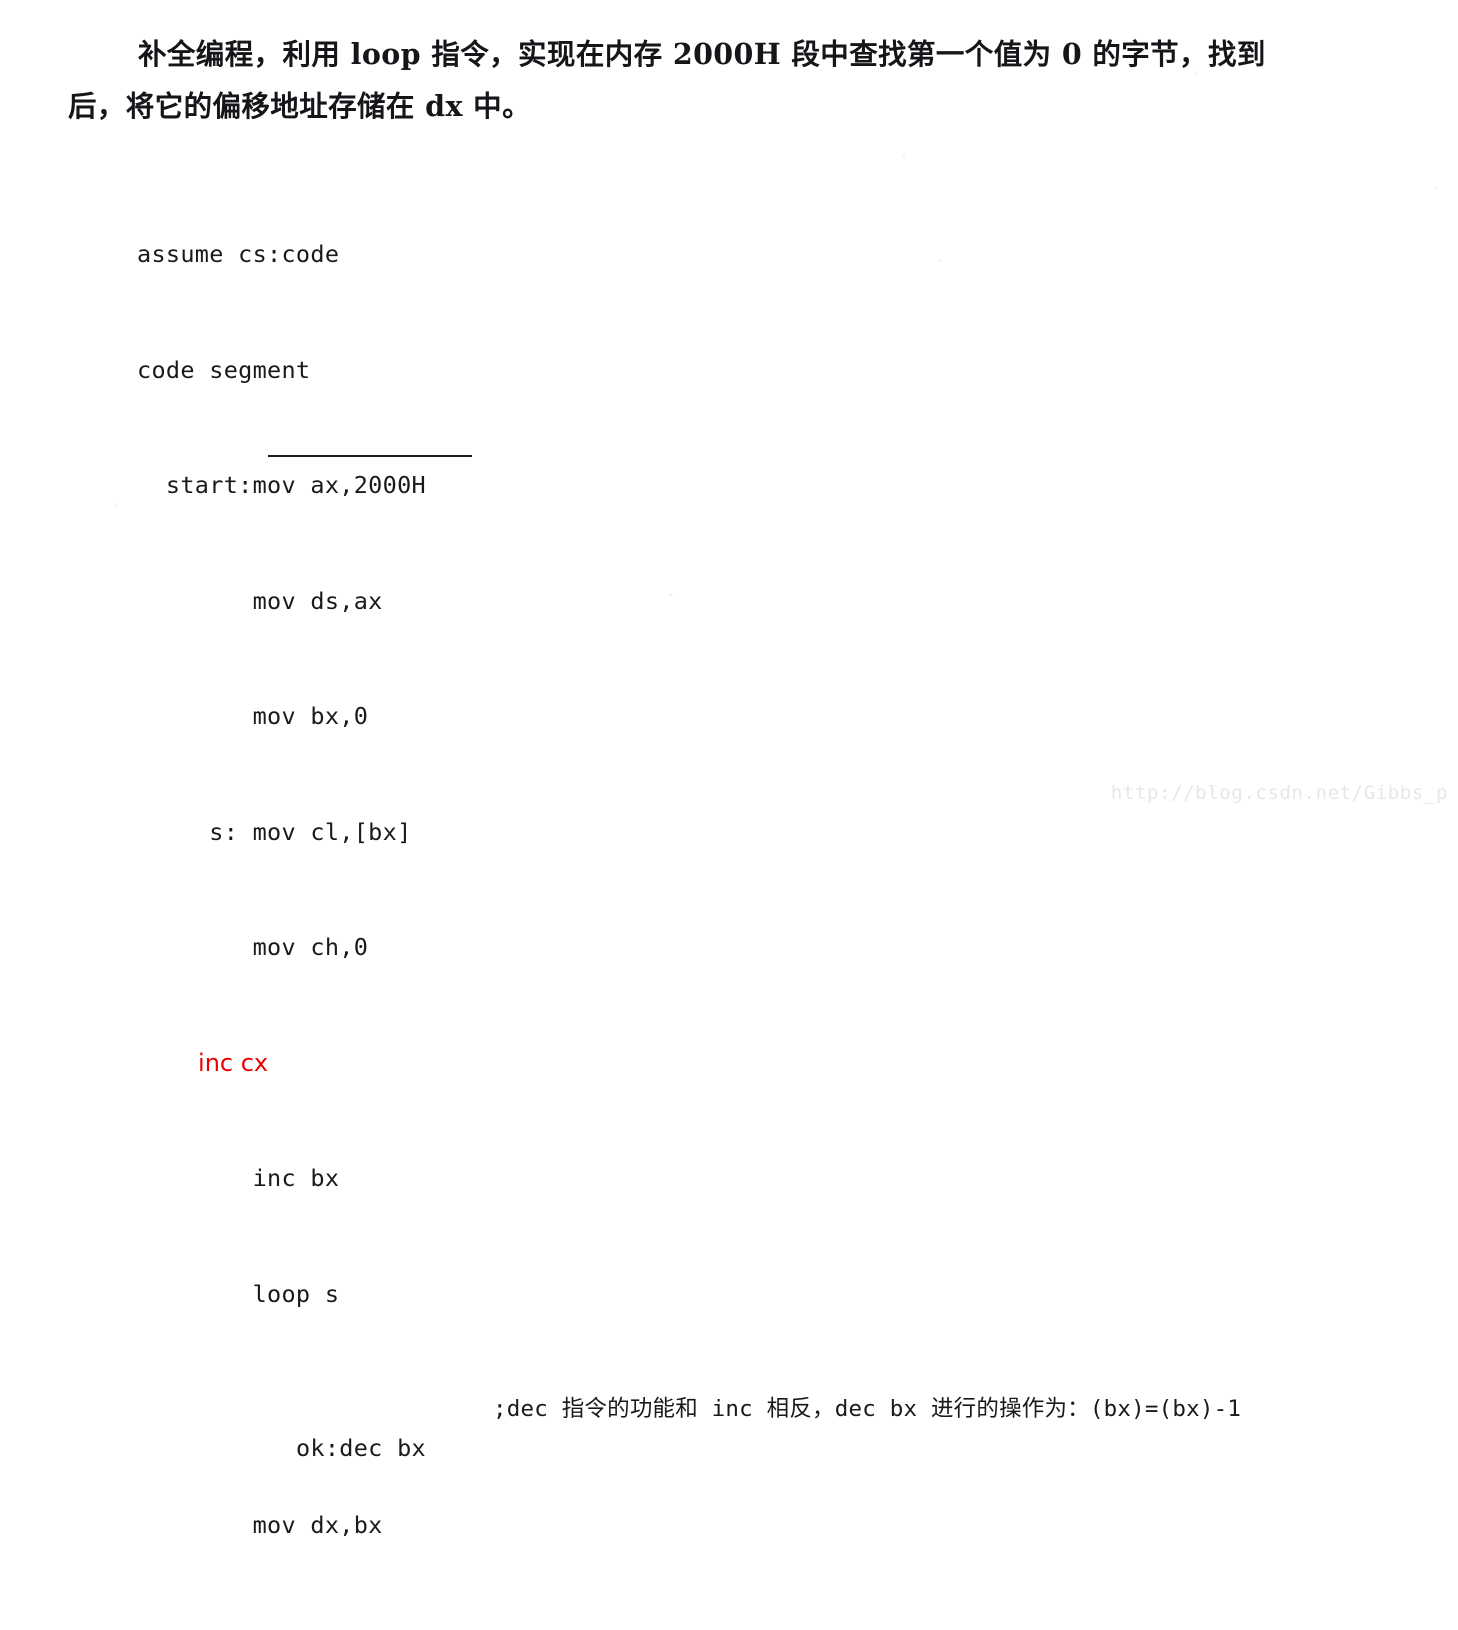 The height and width of the screenshot is (1630, 1458). What do you see at coordinates (238, 1293) in the screenshot?
I see `code-line-loop-s: loop s` at bounding box center [238, 1293].